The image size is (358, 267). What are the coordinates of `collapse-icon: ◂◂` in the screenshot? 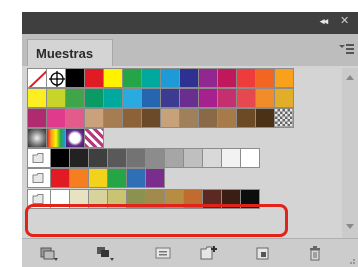 It's located at (324, 21).